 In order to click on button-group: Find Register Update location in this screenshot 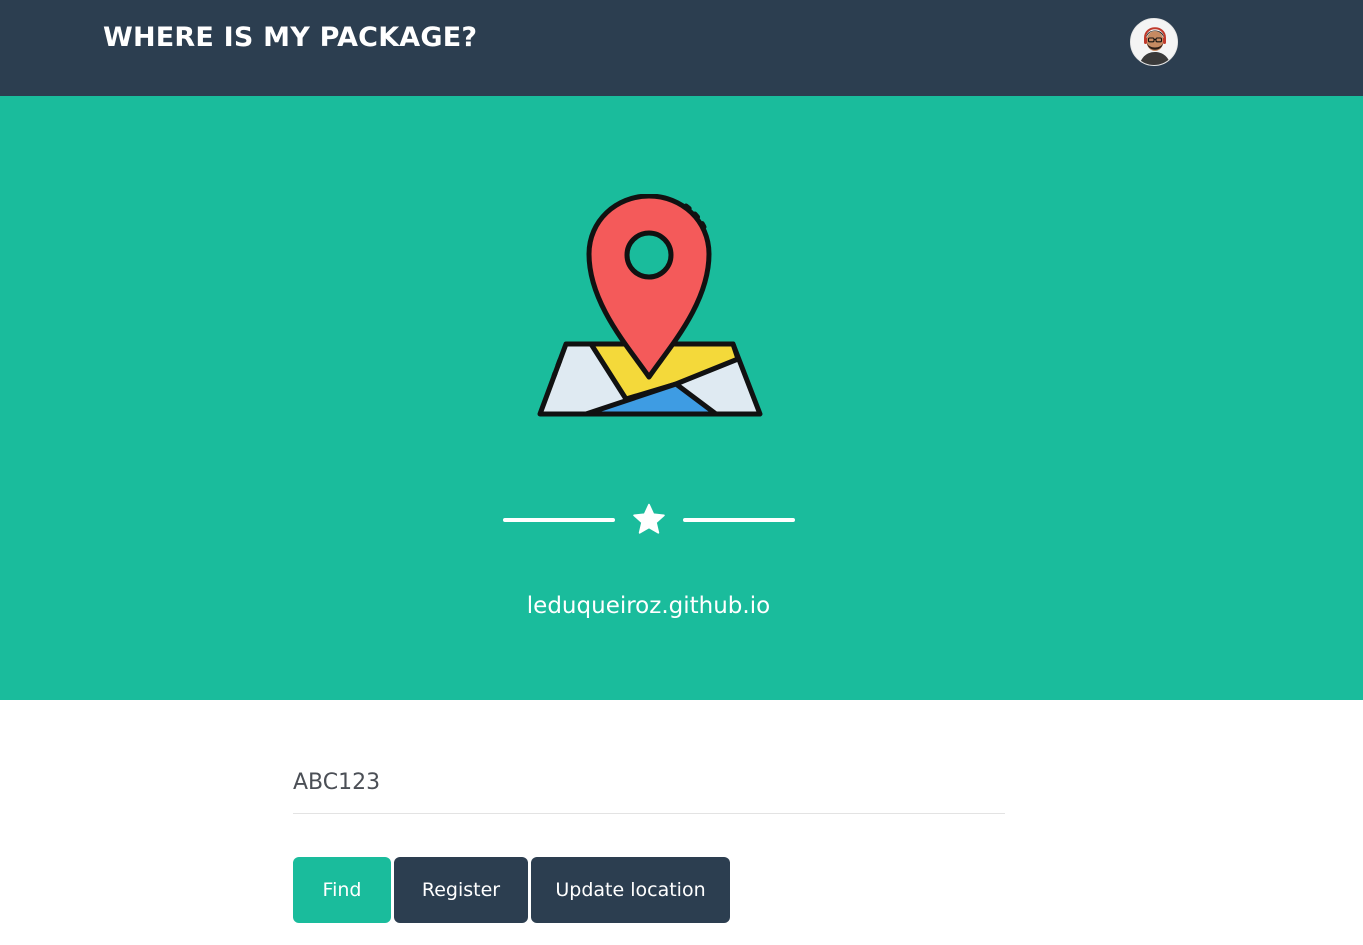, I will do `click(513, 890)`.